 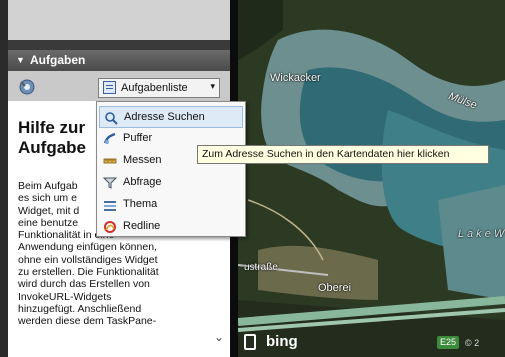 I want to click on map-copyright: © 2, so click(x=472, y=343).